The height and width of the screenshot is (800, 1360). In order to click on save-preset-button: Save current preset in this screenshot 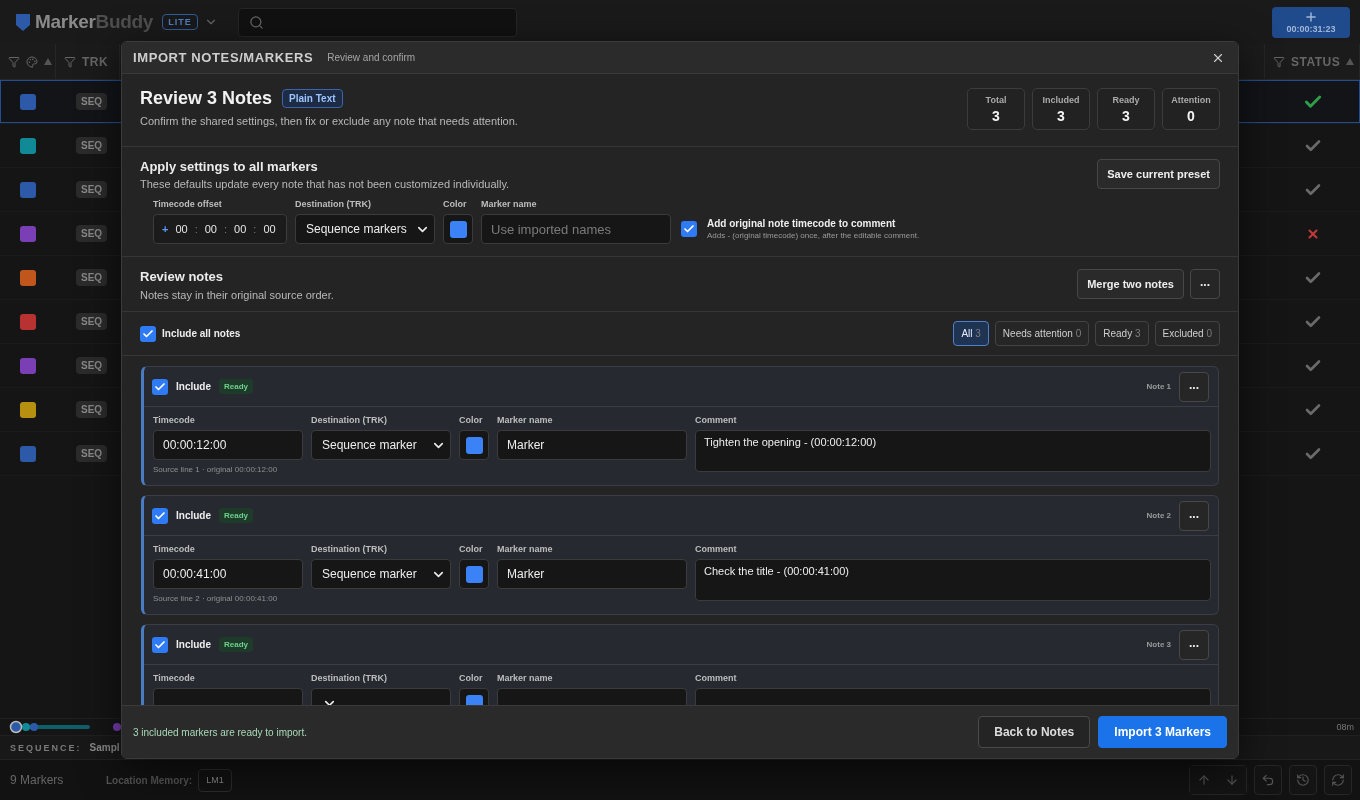, I will do `click(1158, 174)`.